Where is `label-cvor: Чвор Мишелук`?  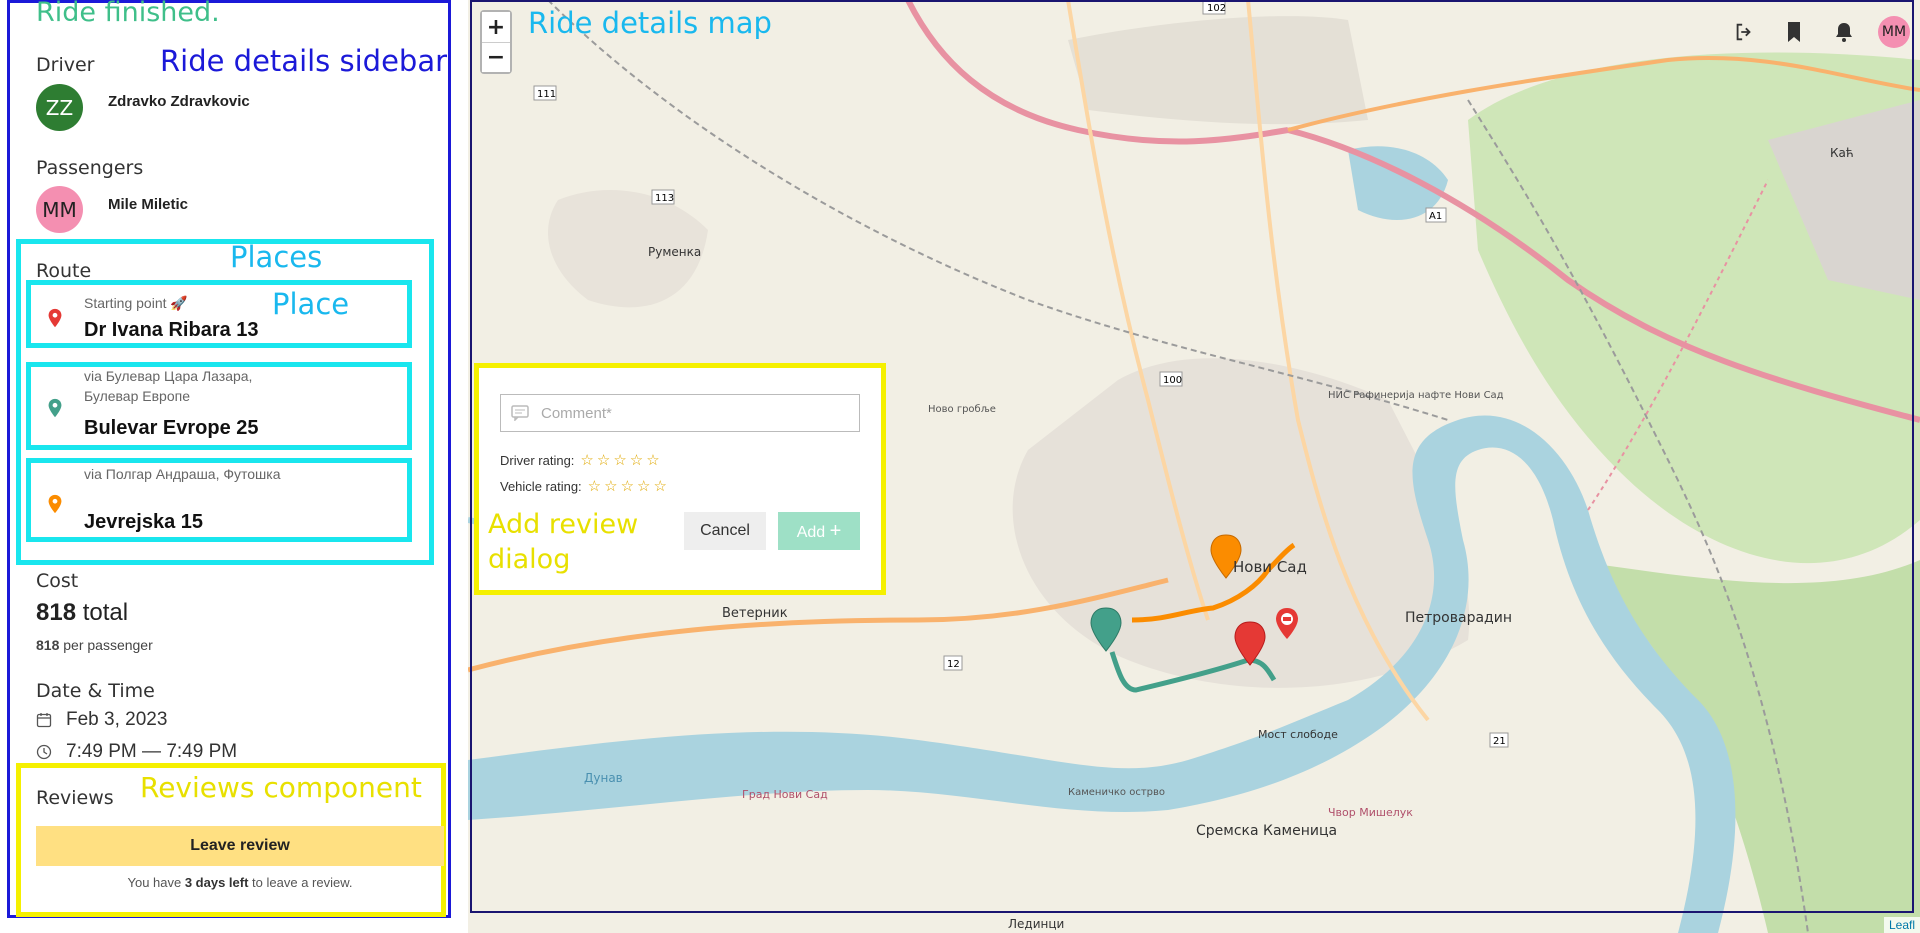
label-cvor: Чвор Мишелук is located at coordinates (1370, 812).